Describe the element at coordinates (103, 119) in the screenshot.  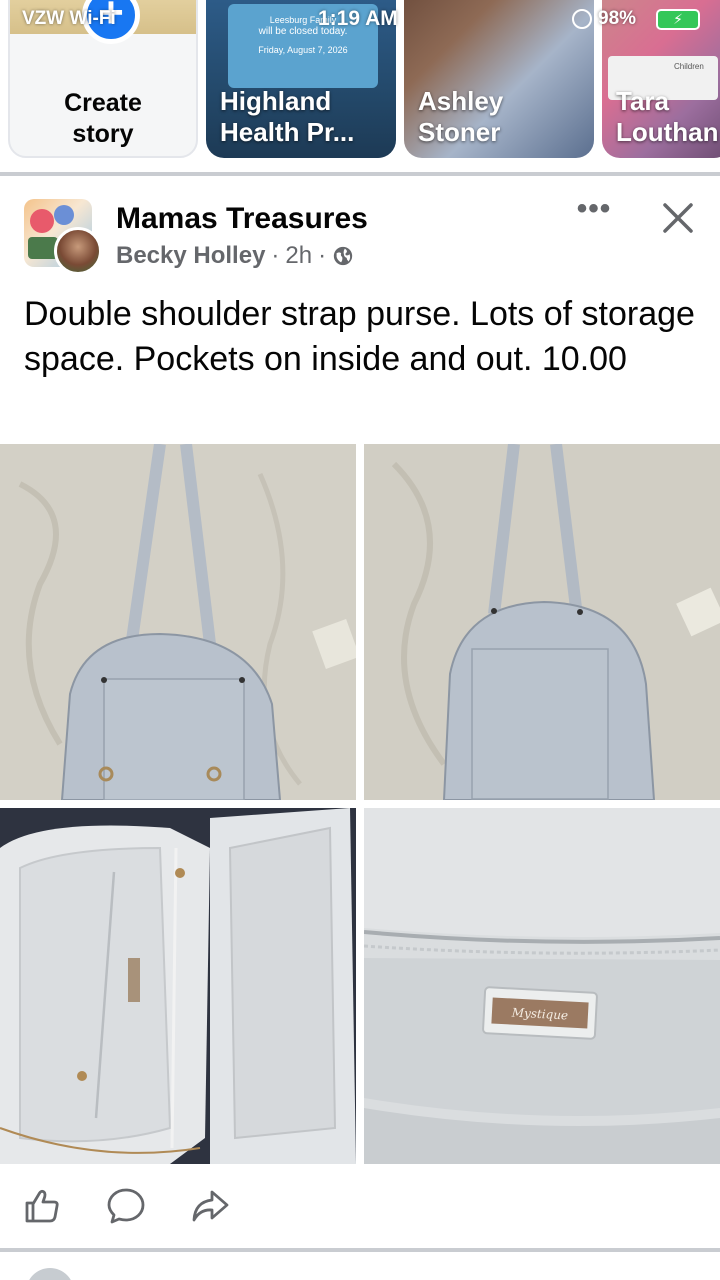
I see `create-story-label: Create story` at that location.